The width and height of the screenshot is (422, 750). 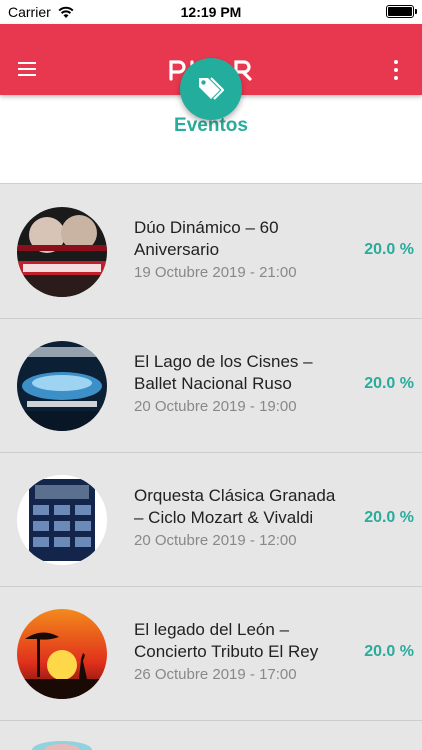 I want to click on list-item, so click(x=211, y=743).